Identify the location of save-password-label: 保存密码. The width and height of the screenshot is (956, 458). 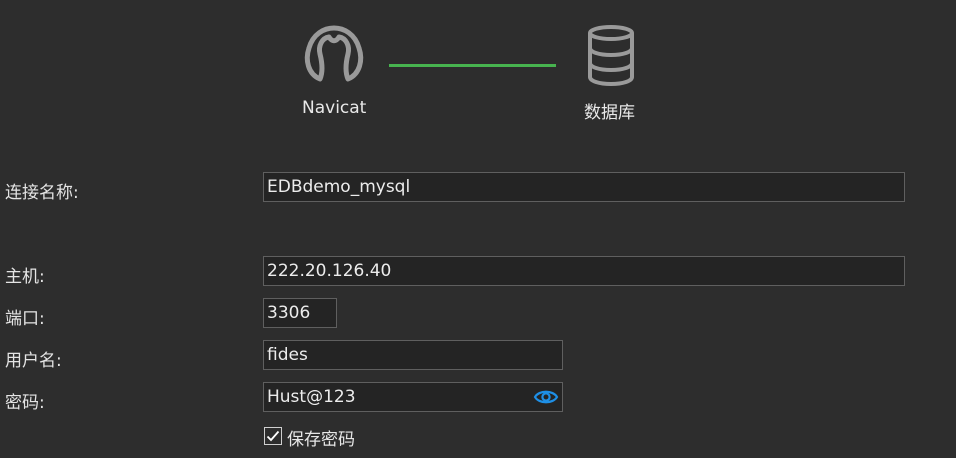
(321, 437).